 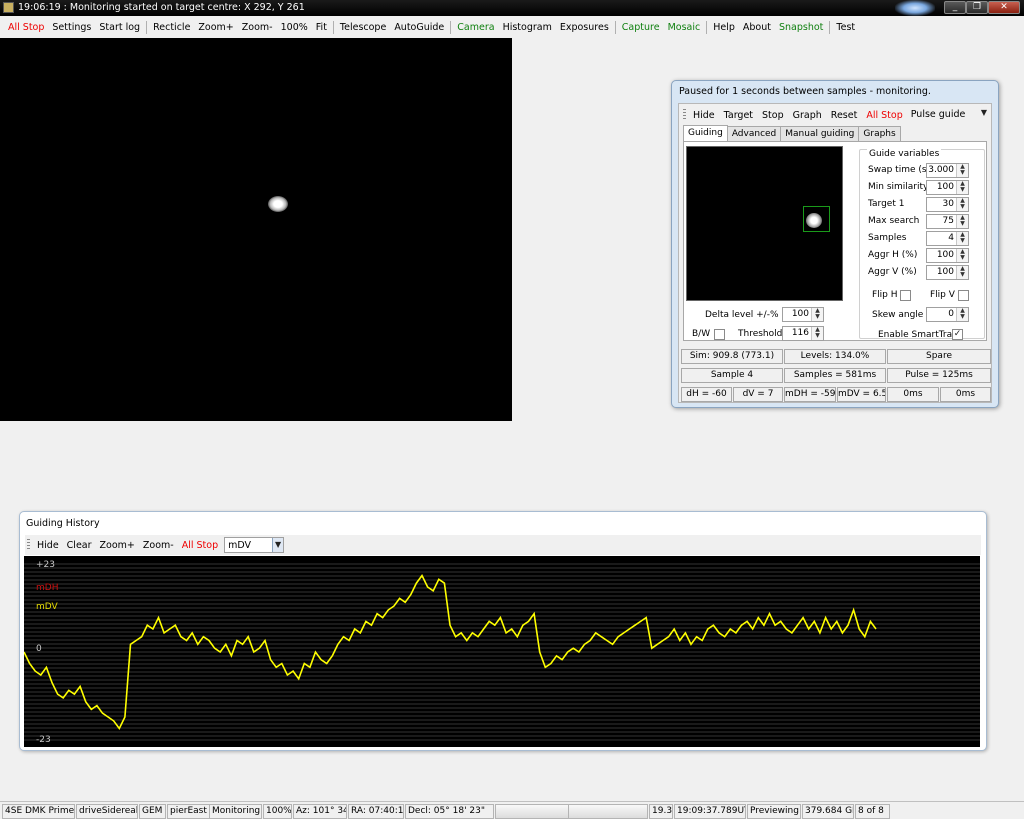 I want to click on status-driver: driveSidereal, so click(x=107, y=811).